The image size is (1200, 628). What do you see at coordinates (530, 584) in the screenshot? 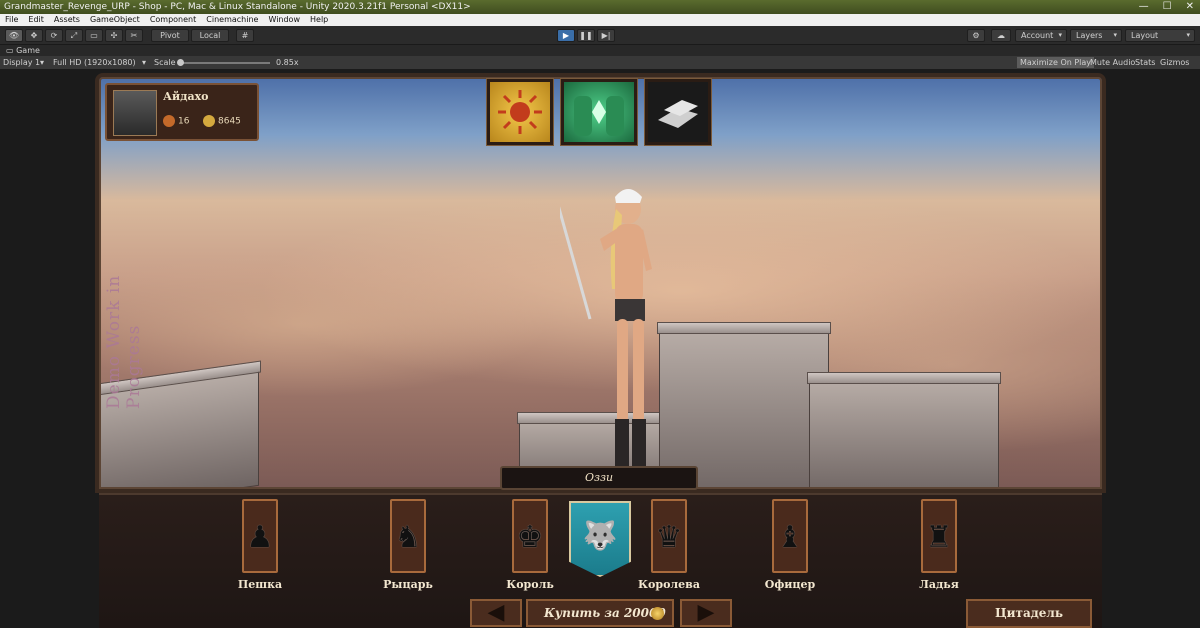
I see `king-label: Король` at bounding box center [530, 584].